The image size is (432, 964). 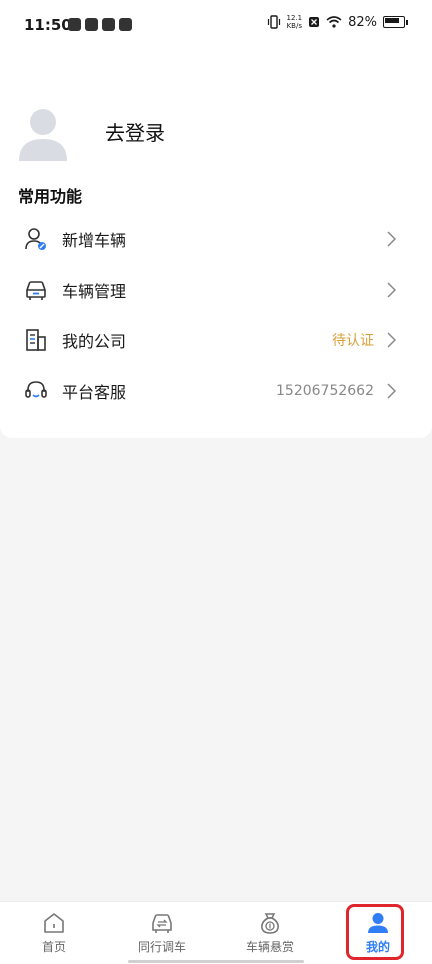 I want to click on battery-tip, so click(x=407, y=22).